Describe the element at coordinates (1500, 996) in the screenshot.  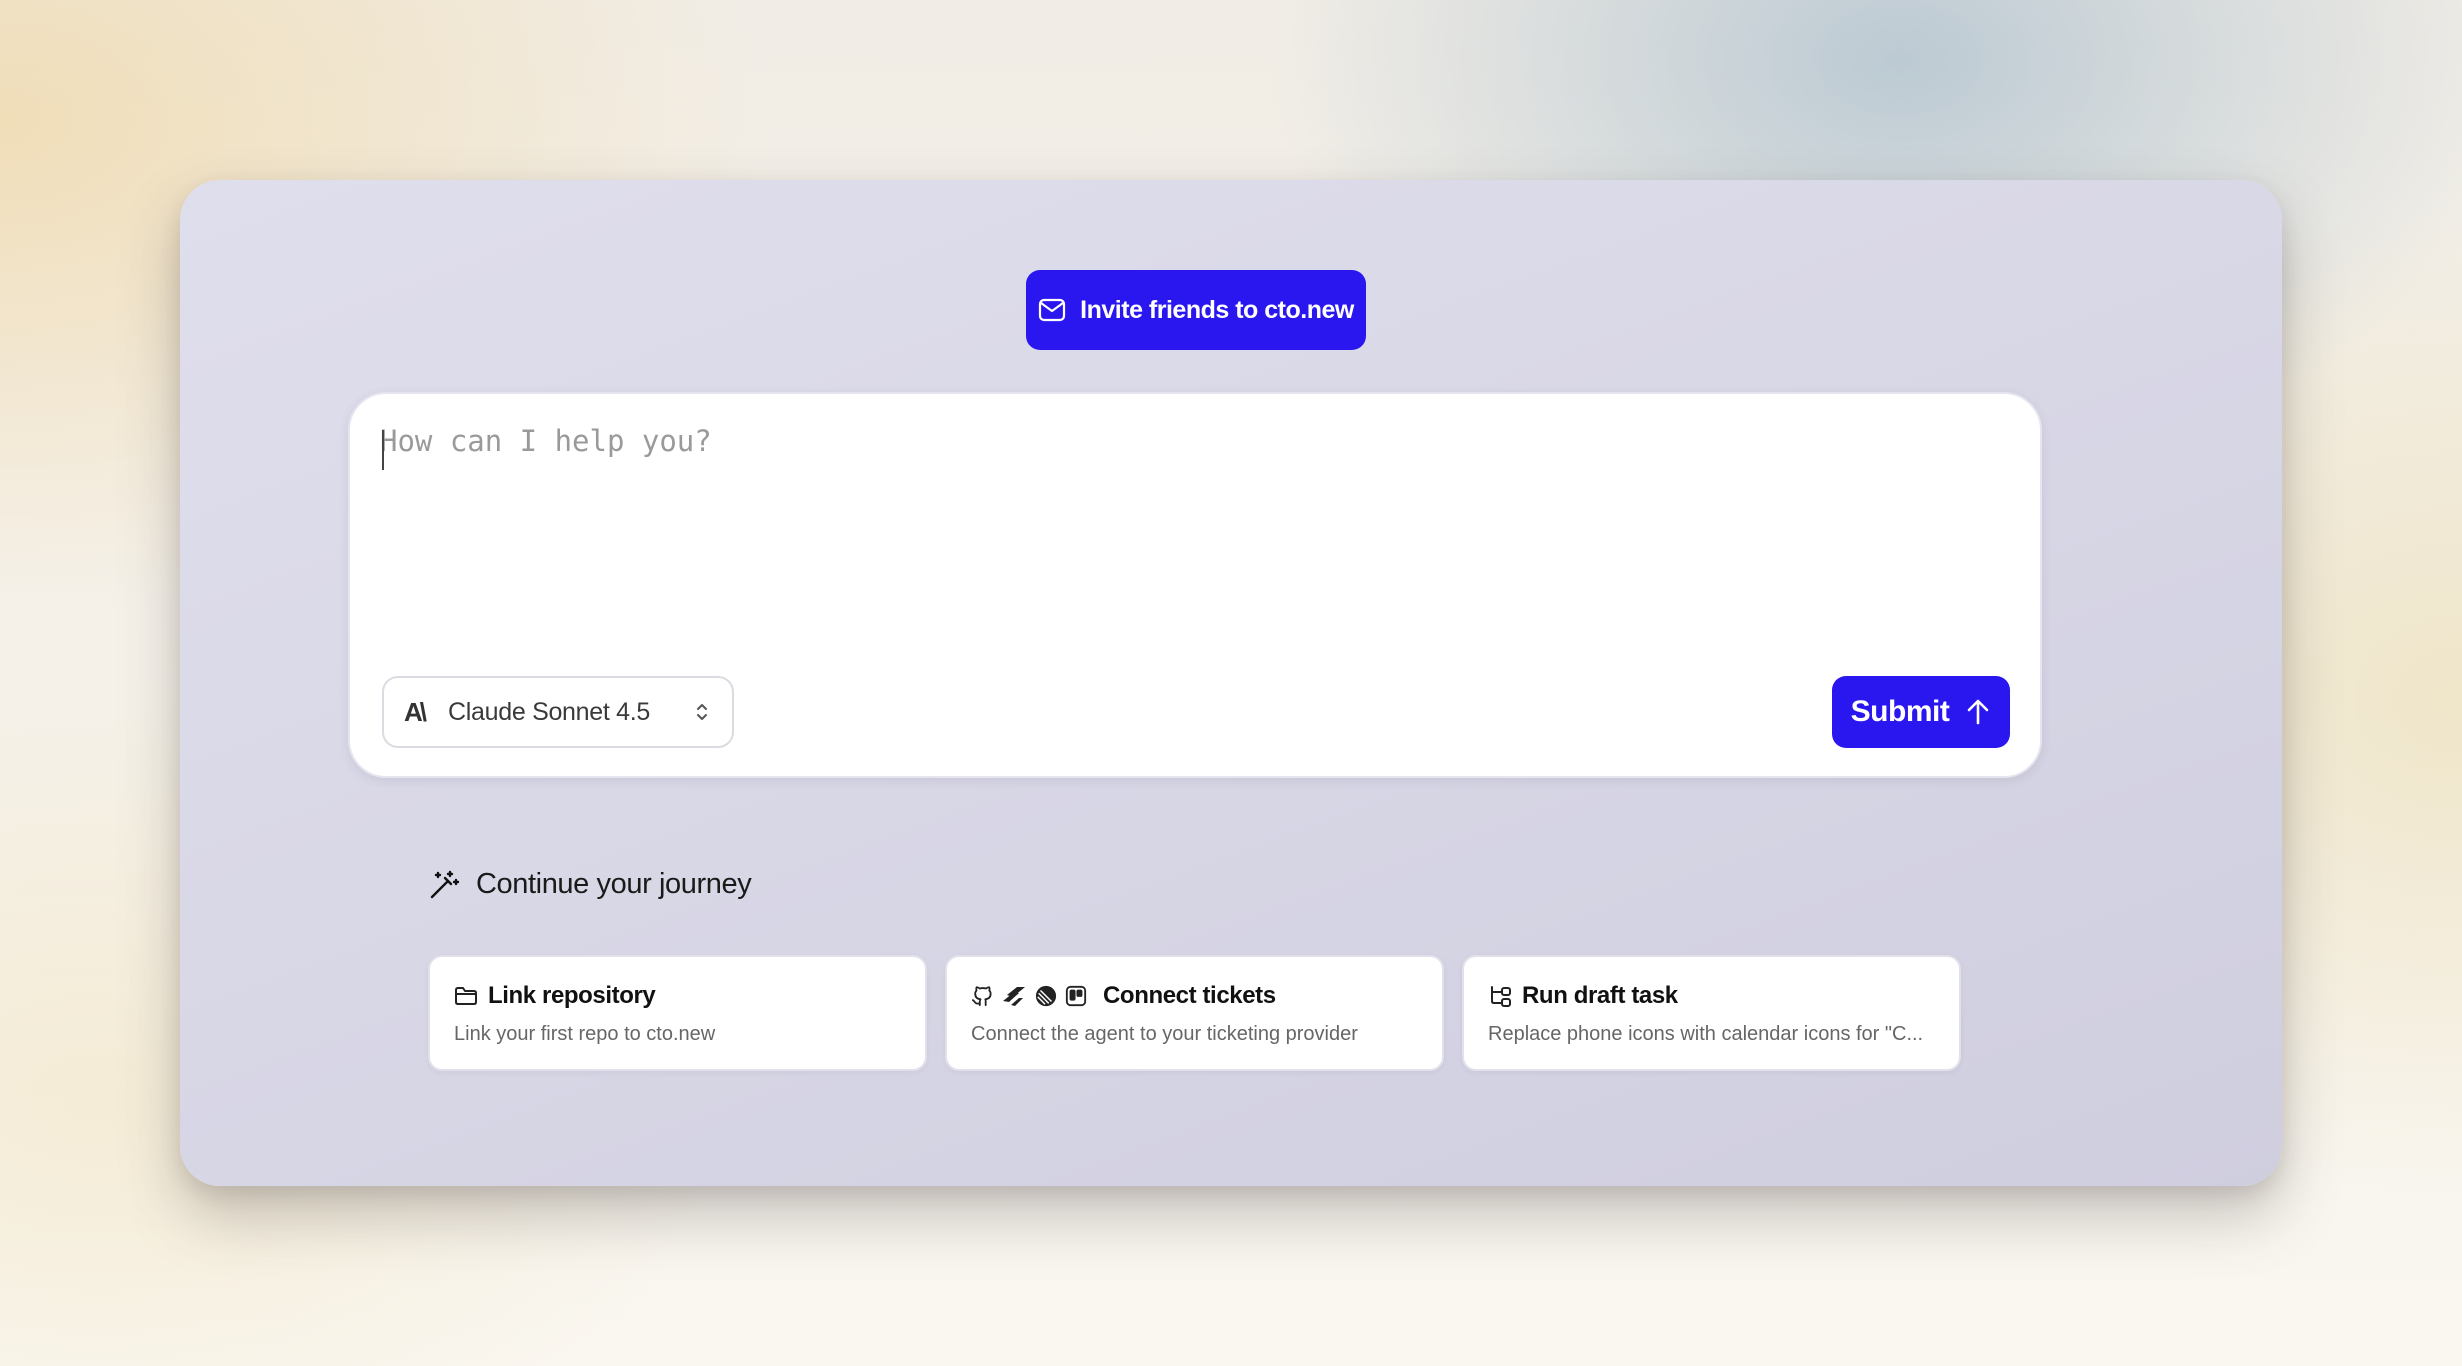
I see `workflow-icon` at that location.